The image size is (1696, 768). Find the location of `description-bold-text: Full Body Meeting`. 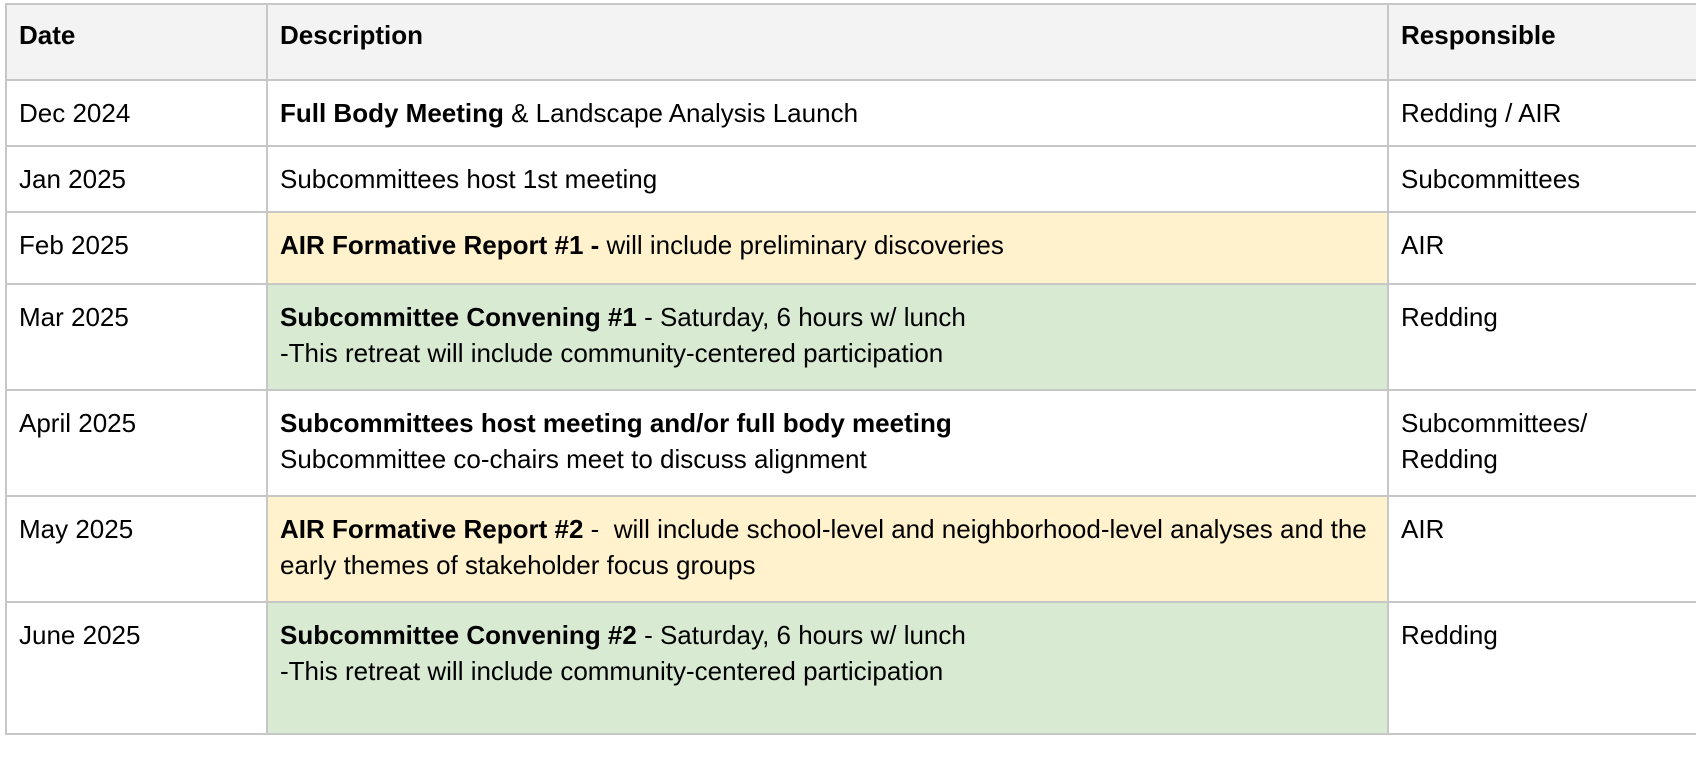

description-bold-text: Full Body Meeting is located at coordinates (392, 113).